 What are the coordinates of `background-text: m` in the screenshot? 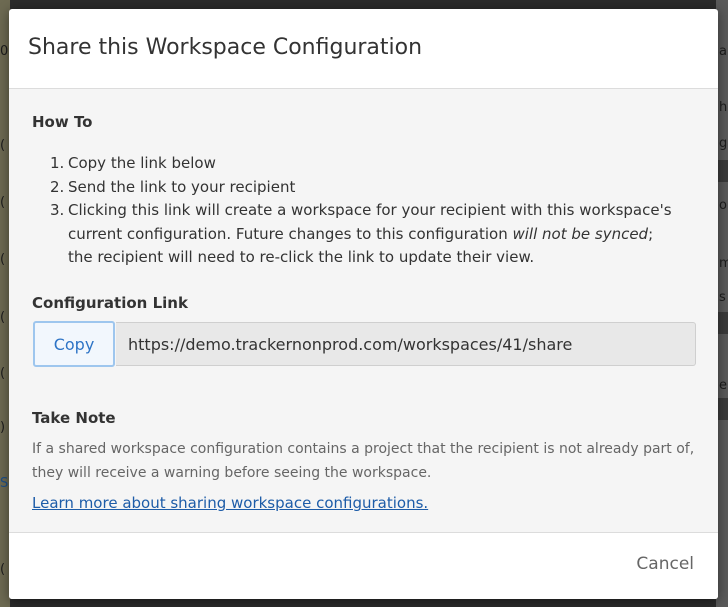 It's located at (723, 263).